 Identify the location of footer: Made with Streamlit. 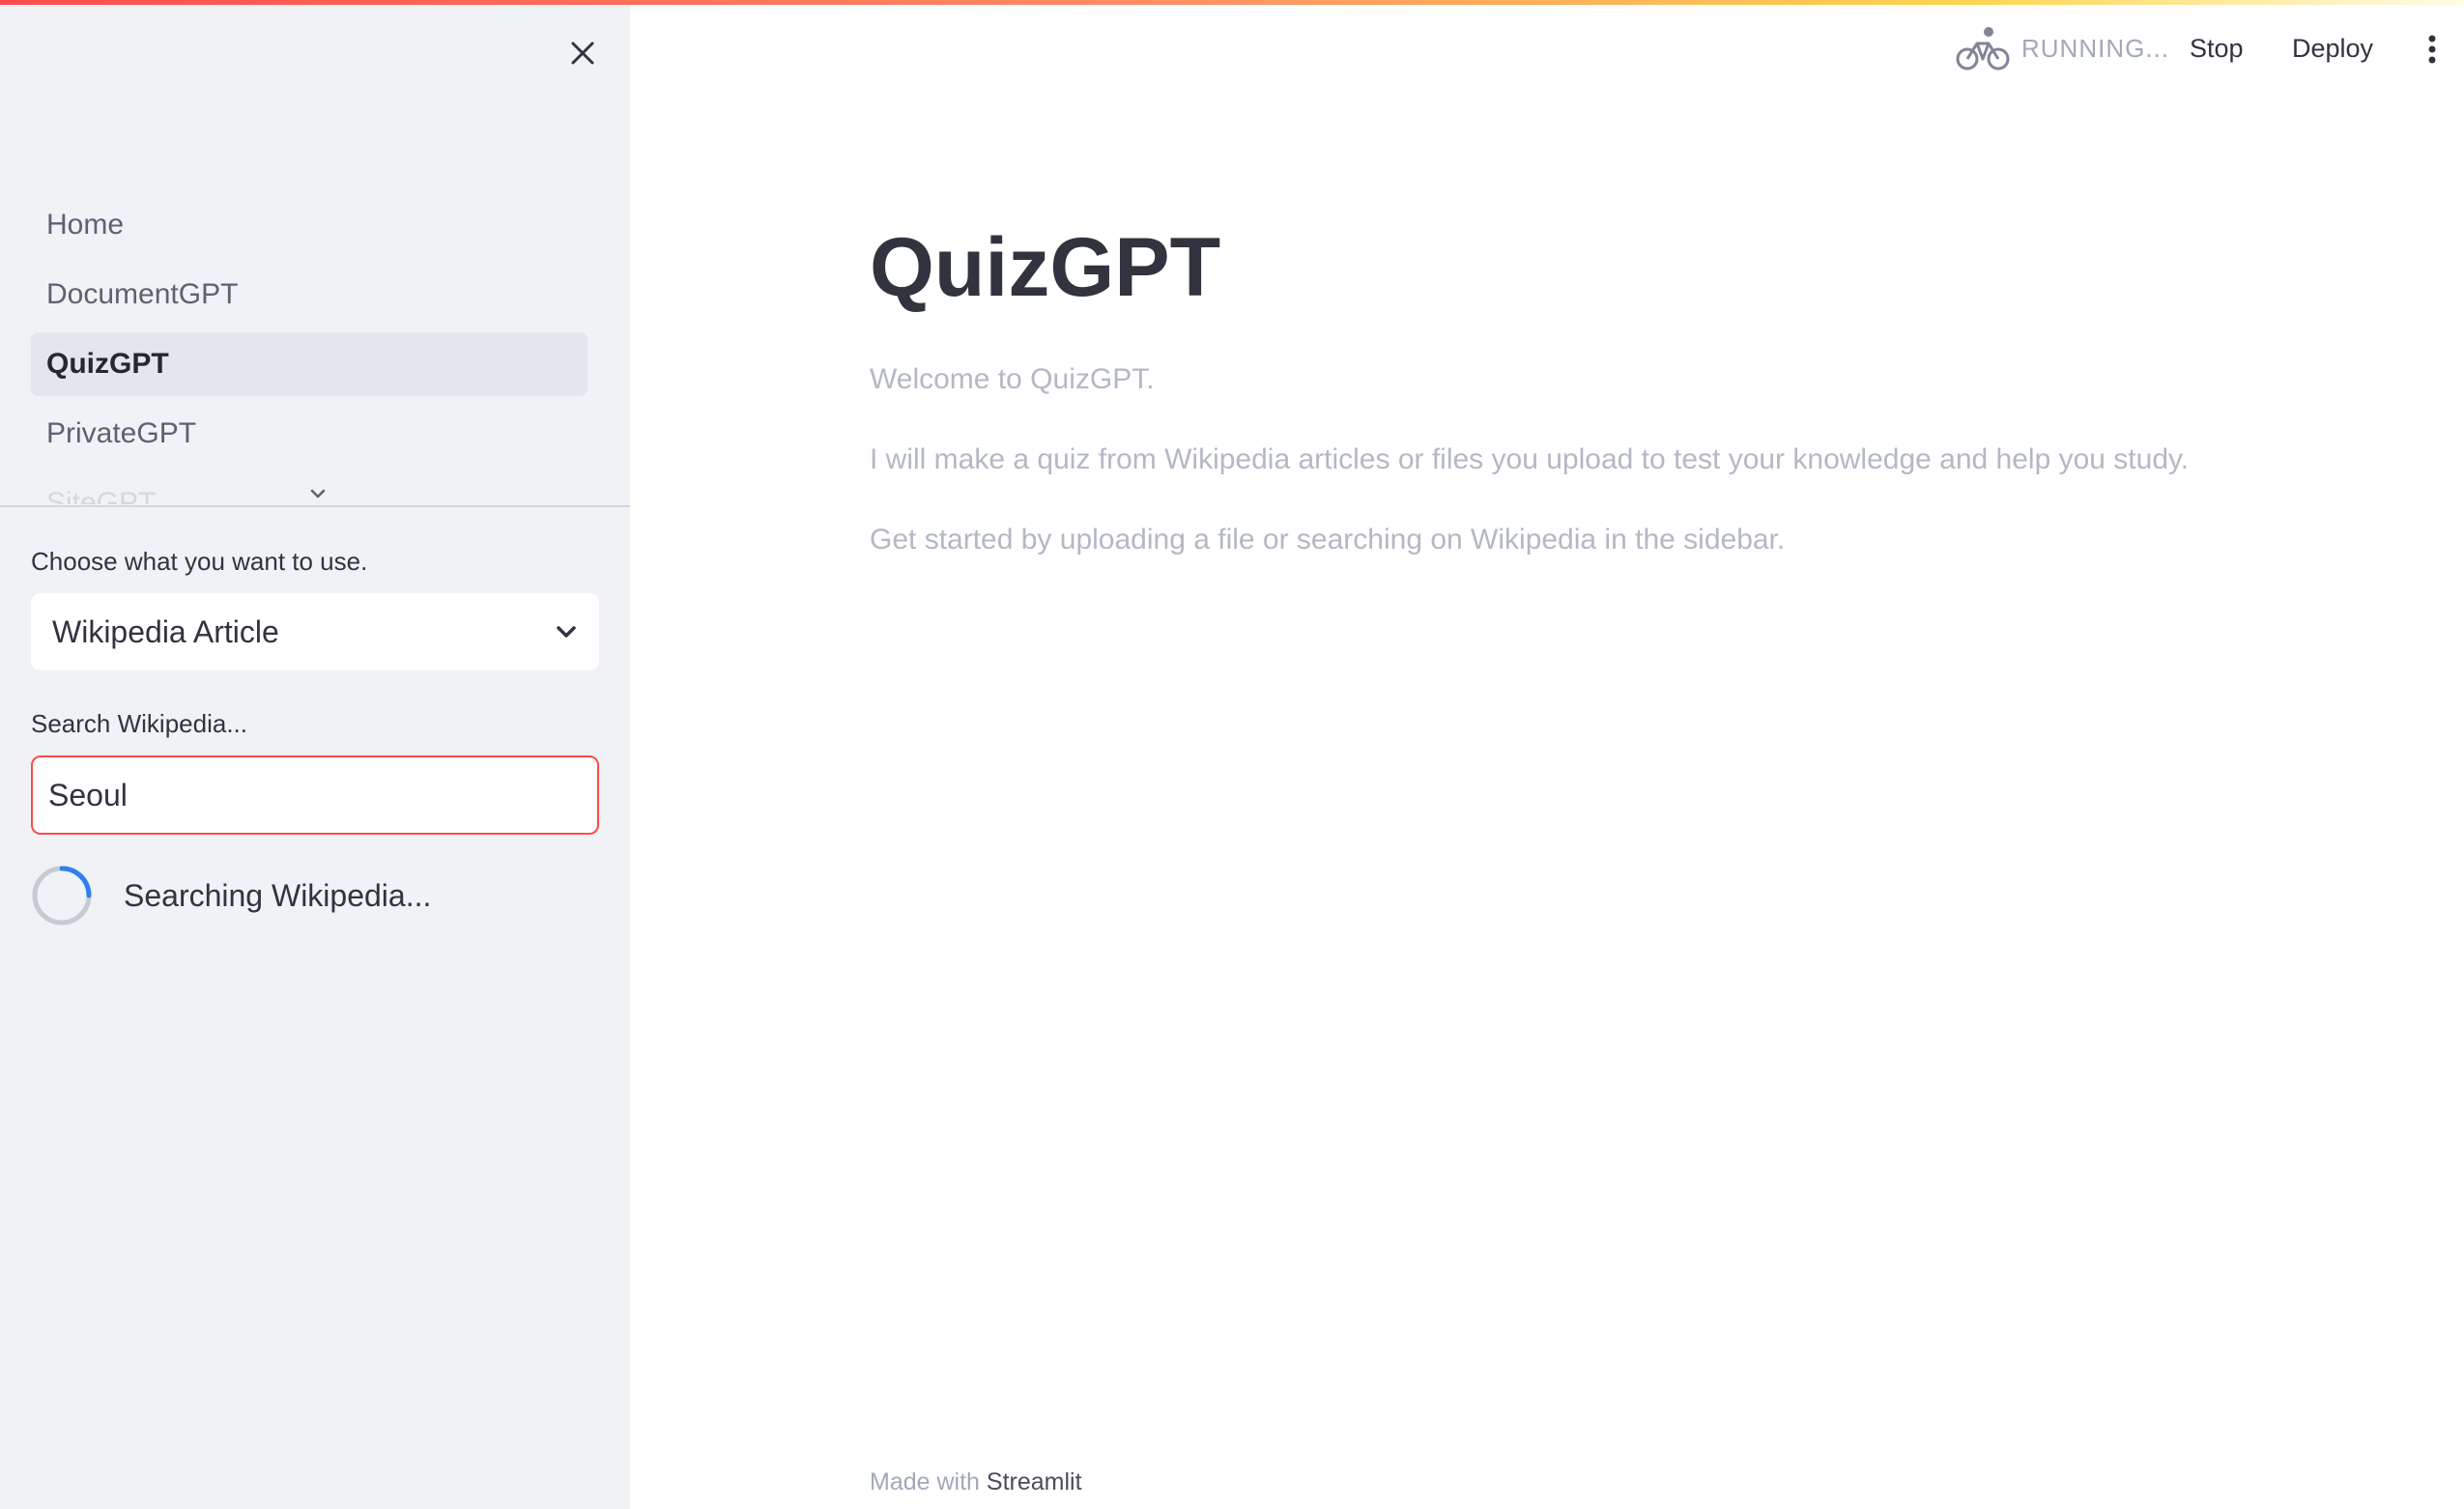
(976, 1482).